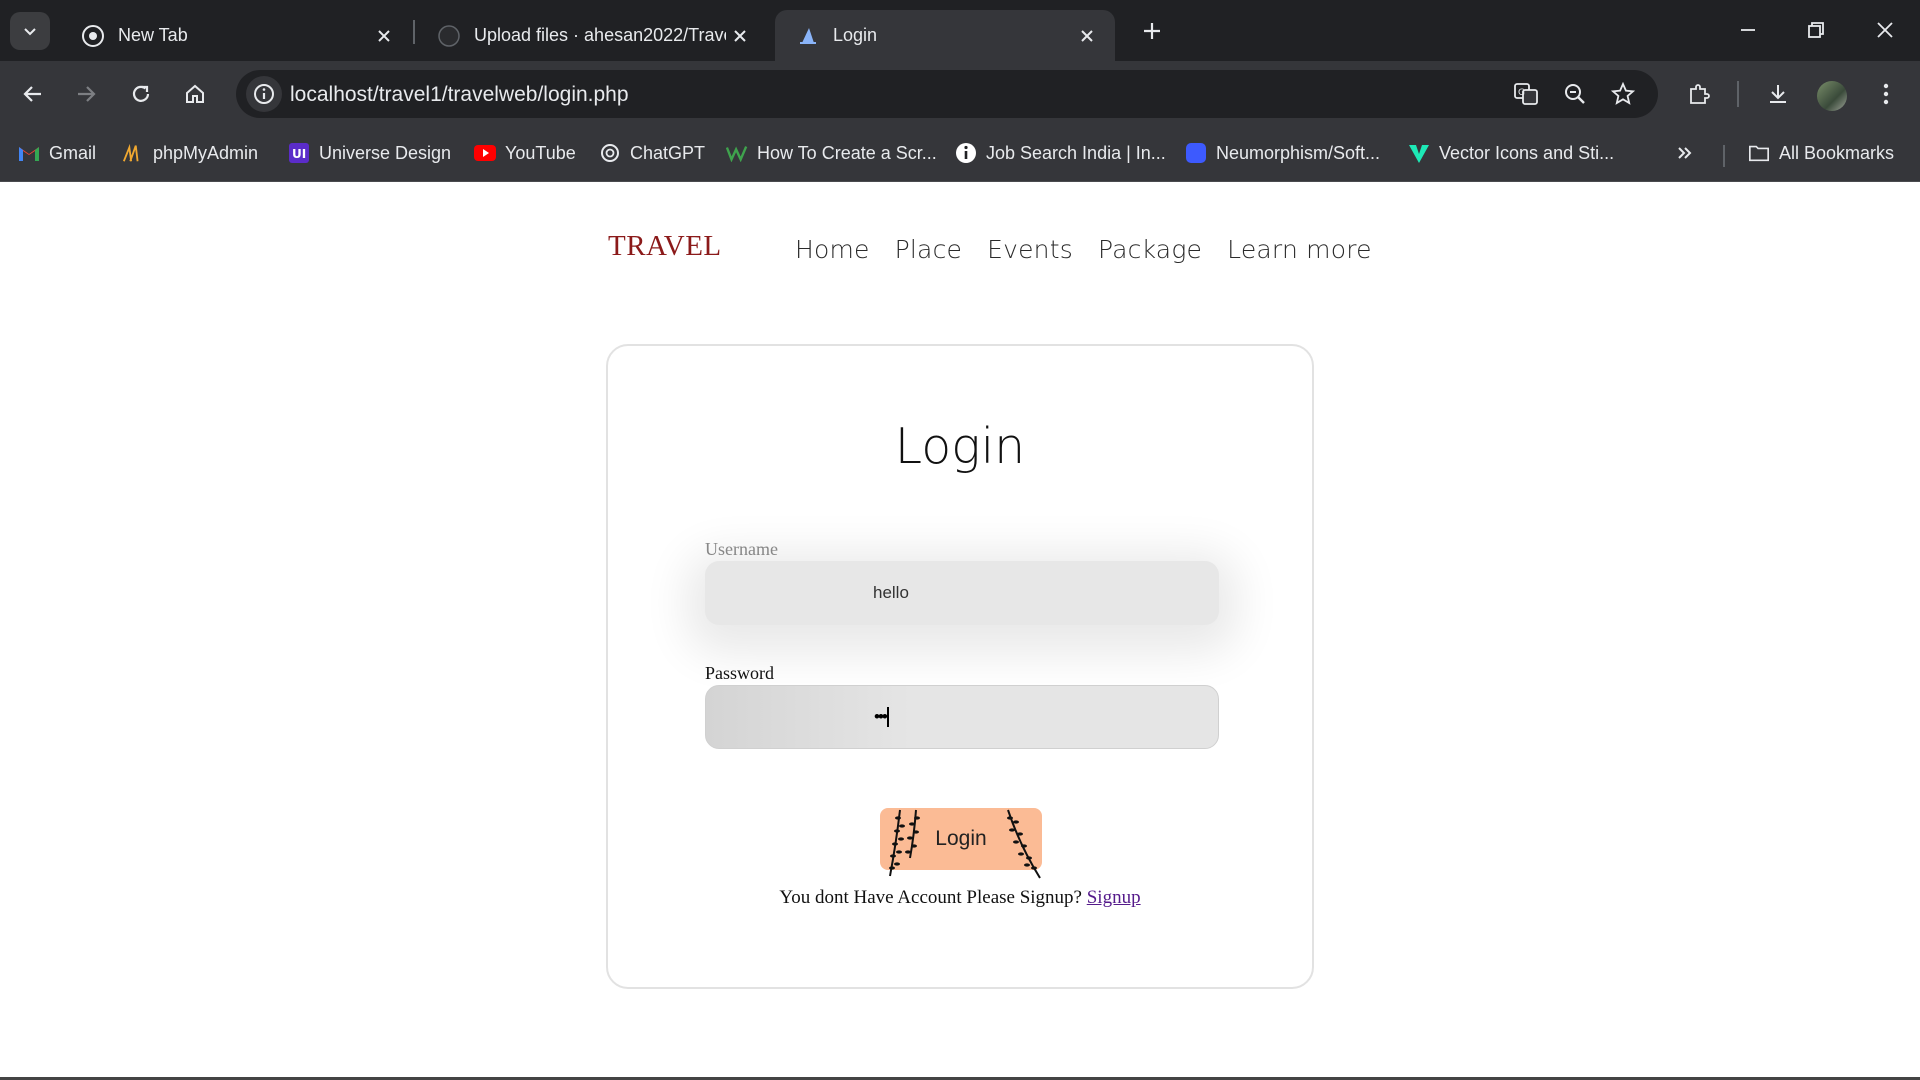 The image size is (1920, 1080). I want to click on folder-icon, so click(1759, 153).